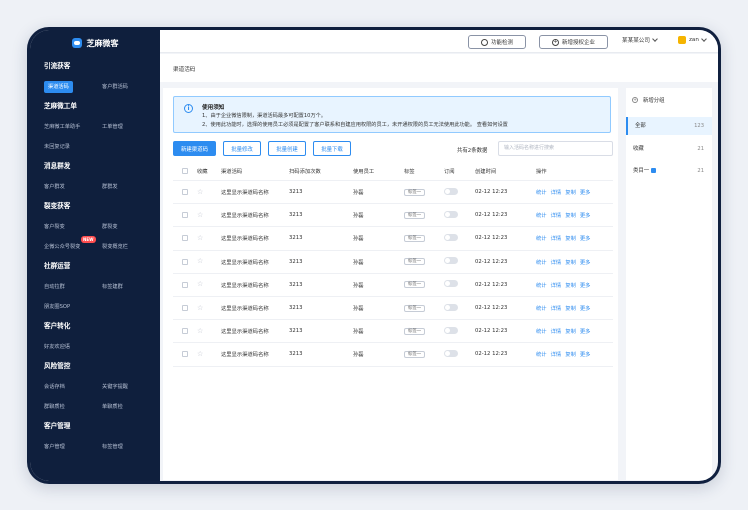 The height and width of the screenshot is (510, 748). Describe the element at coordinates (669, 284) in the screenshot. I see `group-panel: + 新增分组 全部 123 收藏 21 类目一 21` at that location.